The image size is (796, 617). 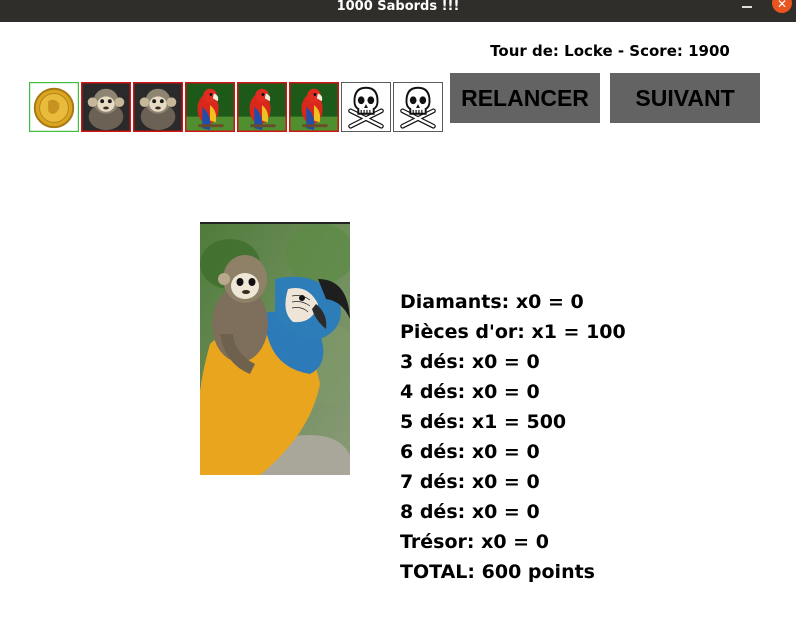 What do you see at coordinates (525, 98) in the screenshot?
I see `reroll-button: RELANCER` at bounding box center [525, 98].